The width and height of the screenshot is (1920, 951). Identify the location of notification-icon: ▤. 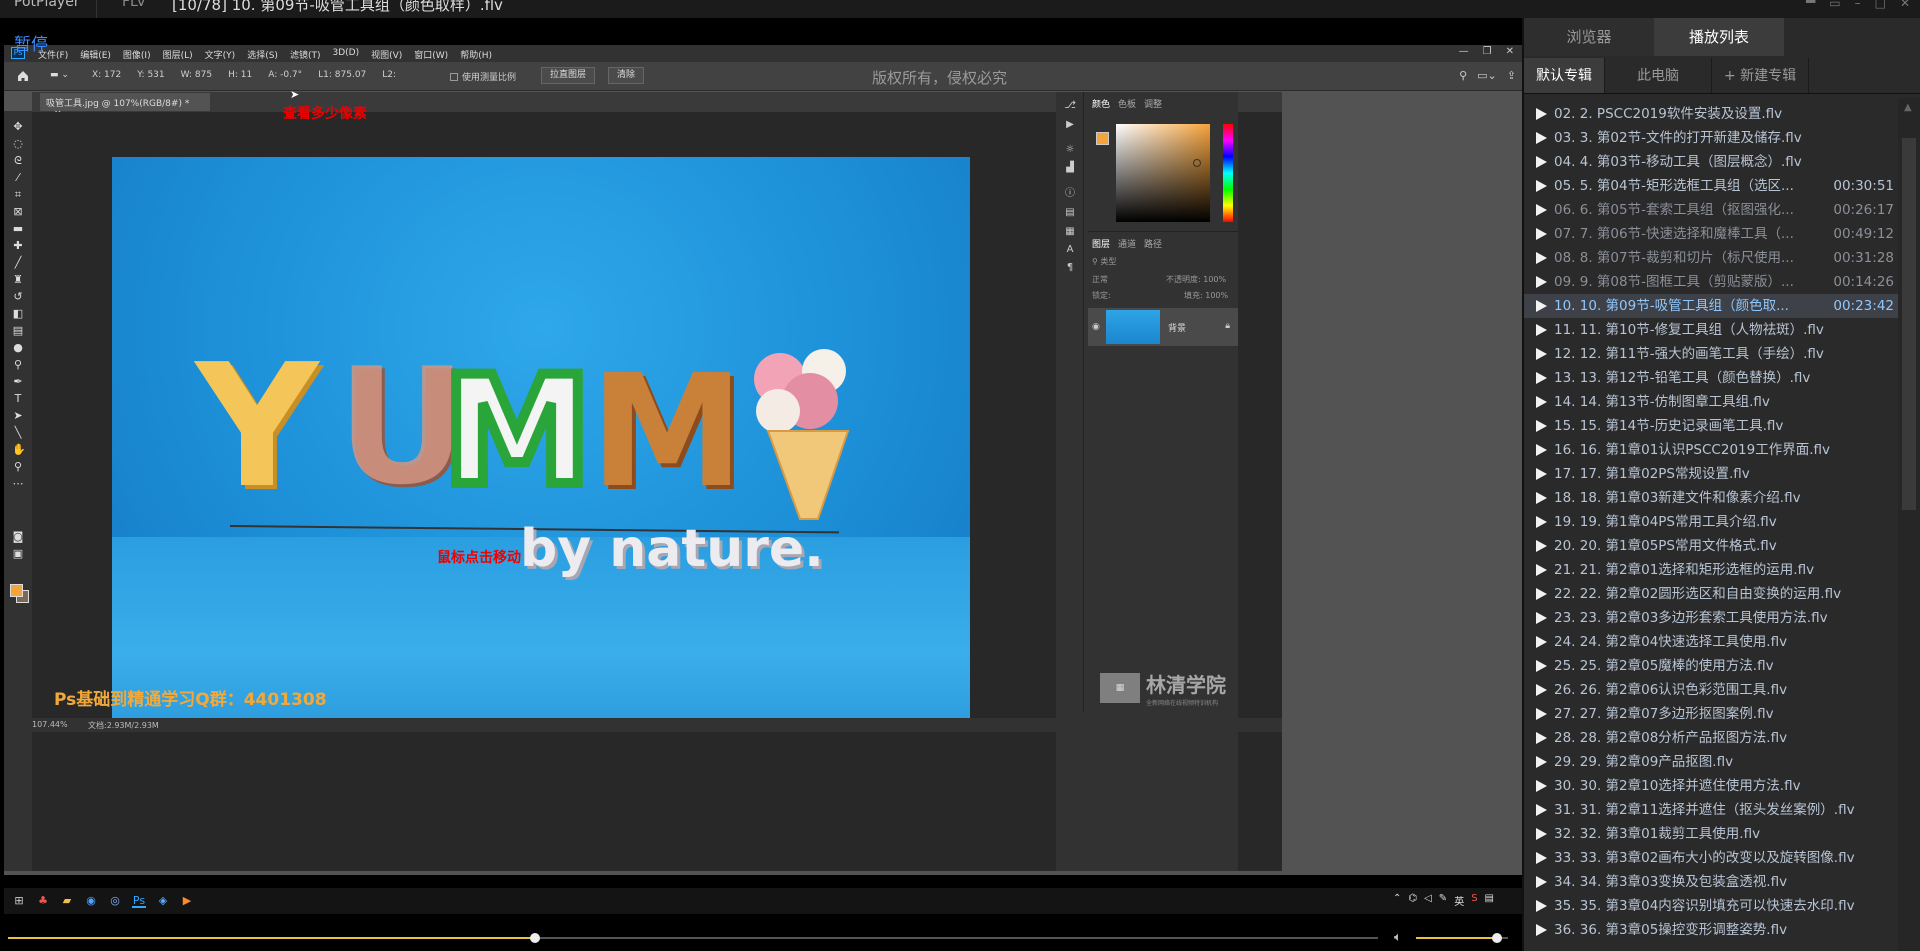
(1489, 900).